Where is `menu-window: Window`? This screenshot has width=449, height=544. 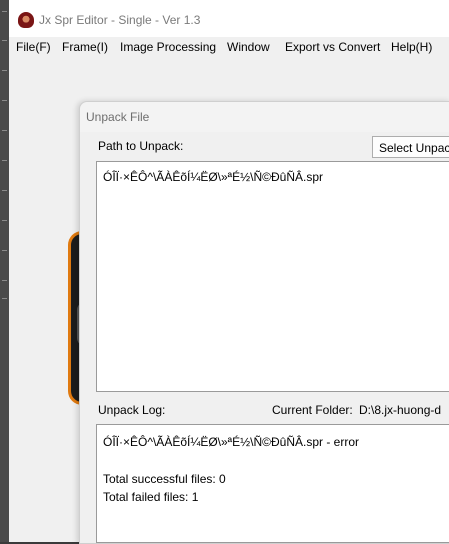
menu-window: Window is located at coordinates (248, 47).